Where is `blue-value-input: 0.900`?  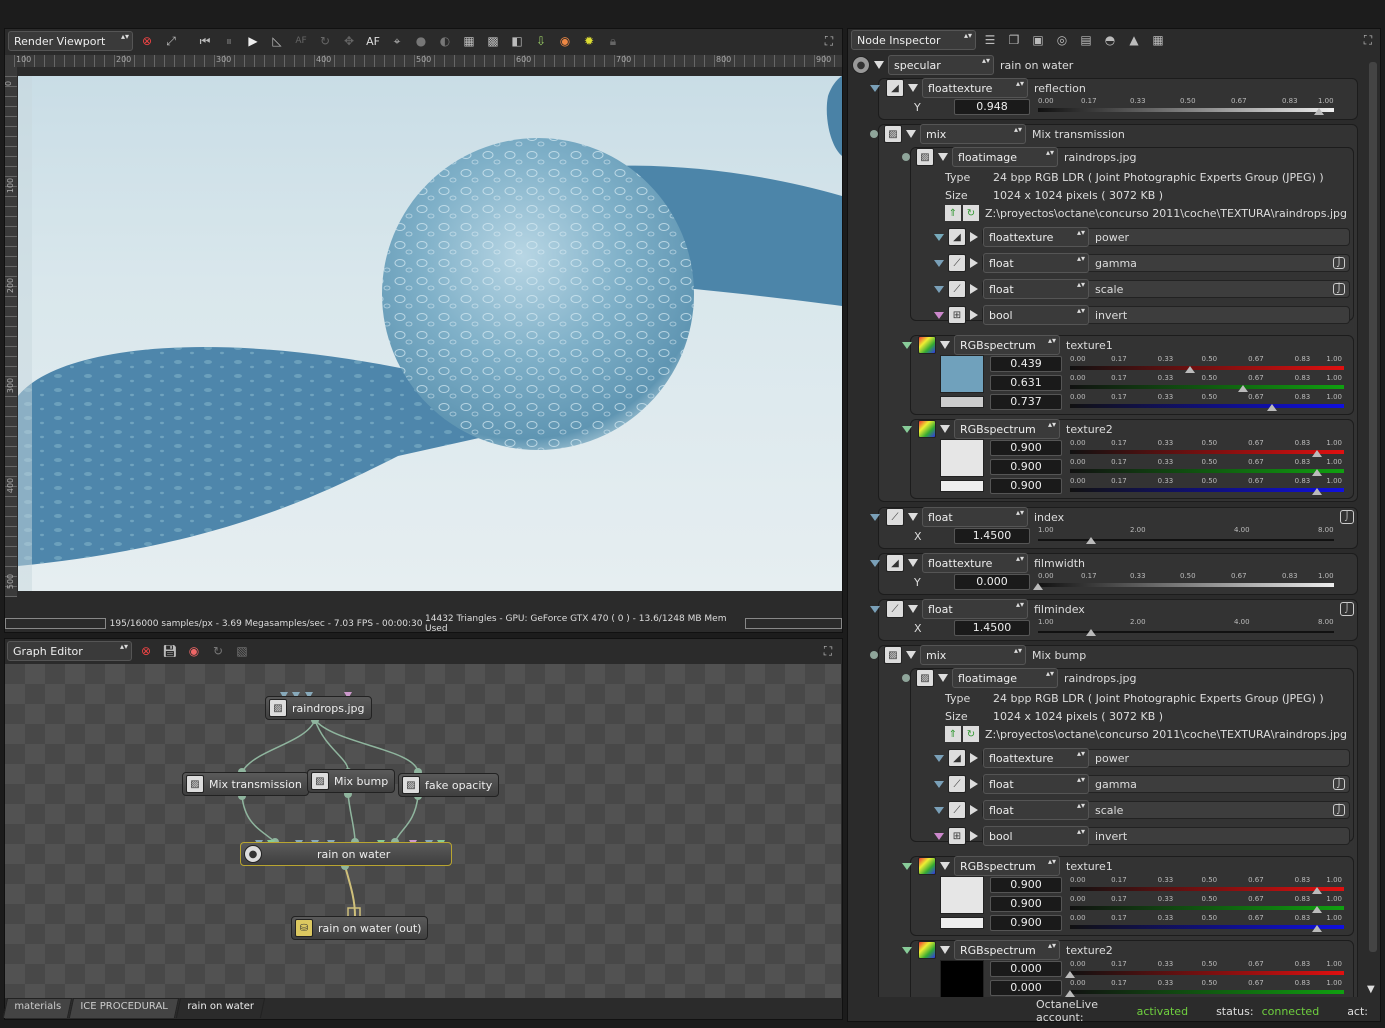 blue-value-input: 0.900 is located at coordinates (1026, 923).